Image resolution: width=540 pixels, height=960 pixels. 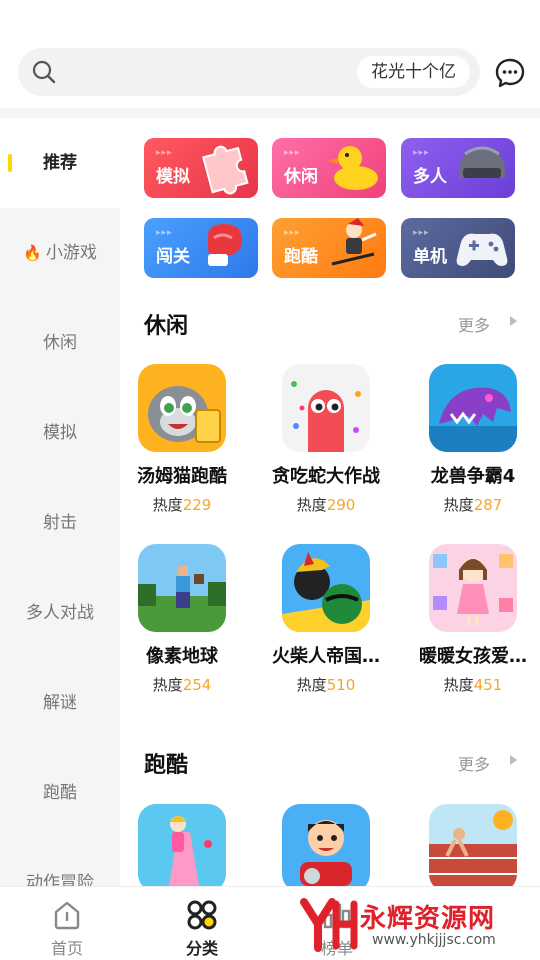 I want to click on sidebar-item-label: 射击, so click(x=60, y=523).